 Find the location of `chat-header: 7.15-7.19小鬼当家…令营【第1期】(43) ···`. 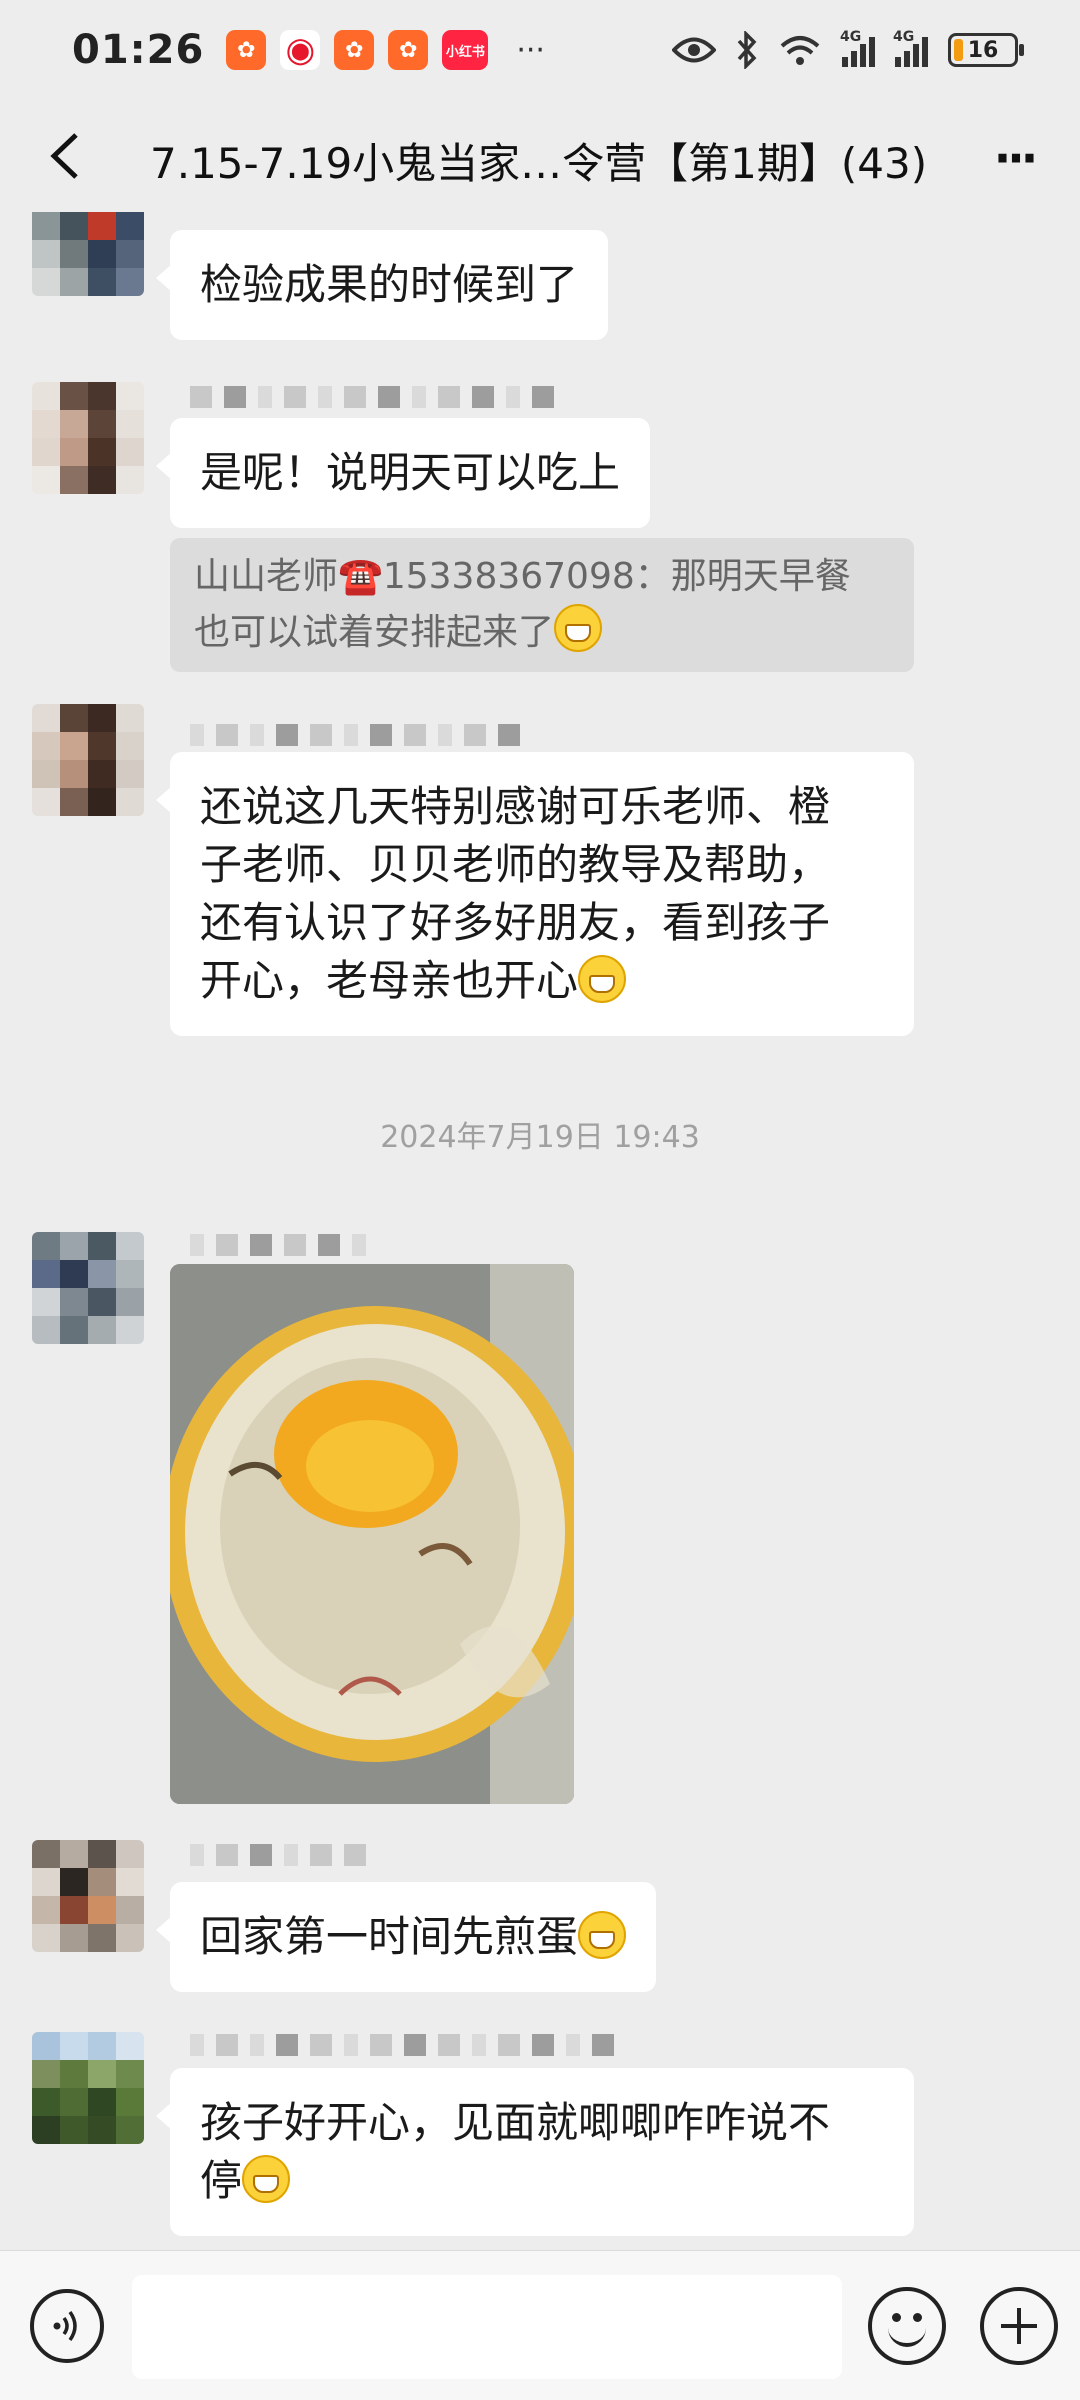

chat-header: 7.15-7.19小鬼当家…令营【第1期】(43) ··· is located at coordinates (540, 156).